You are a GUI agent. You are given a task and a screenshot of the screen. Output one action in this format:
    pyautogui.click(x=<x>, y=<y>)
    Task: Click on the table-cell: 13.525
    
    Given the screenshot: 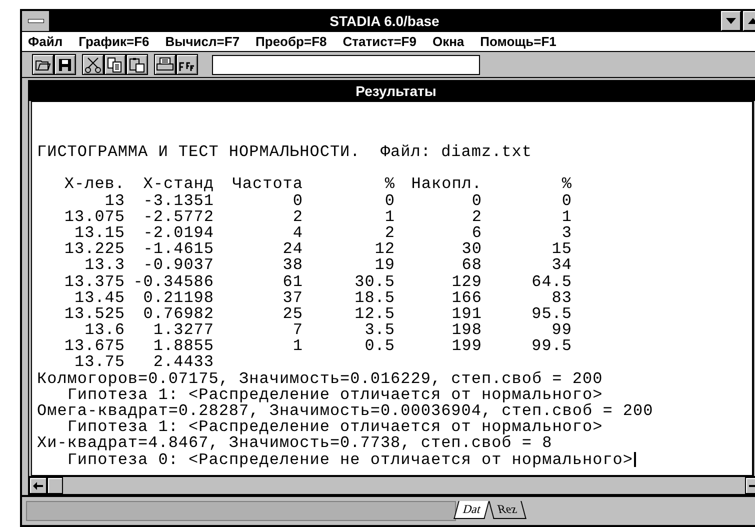 What is the action you would take?
    pyautogui.click(x=94, y=313)
    